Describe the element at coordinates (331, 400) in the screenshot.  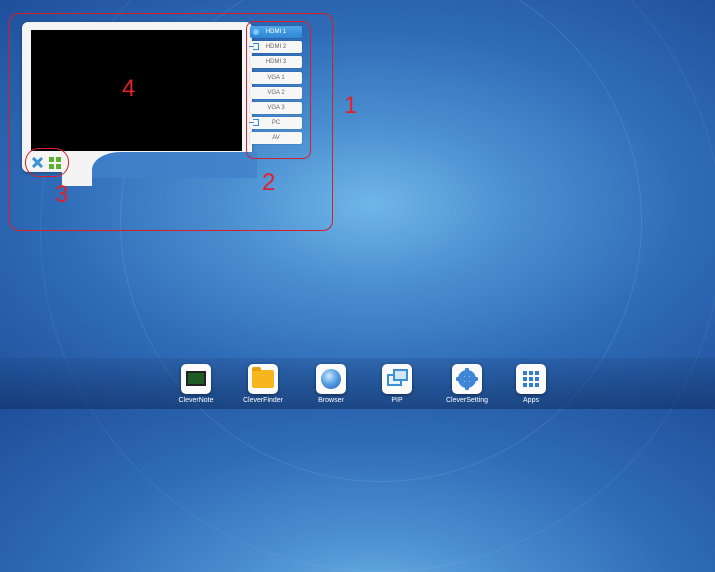
I see `app-label: Browser` at that location.